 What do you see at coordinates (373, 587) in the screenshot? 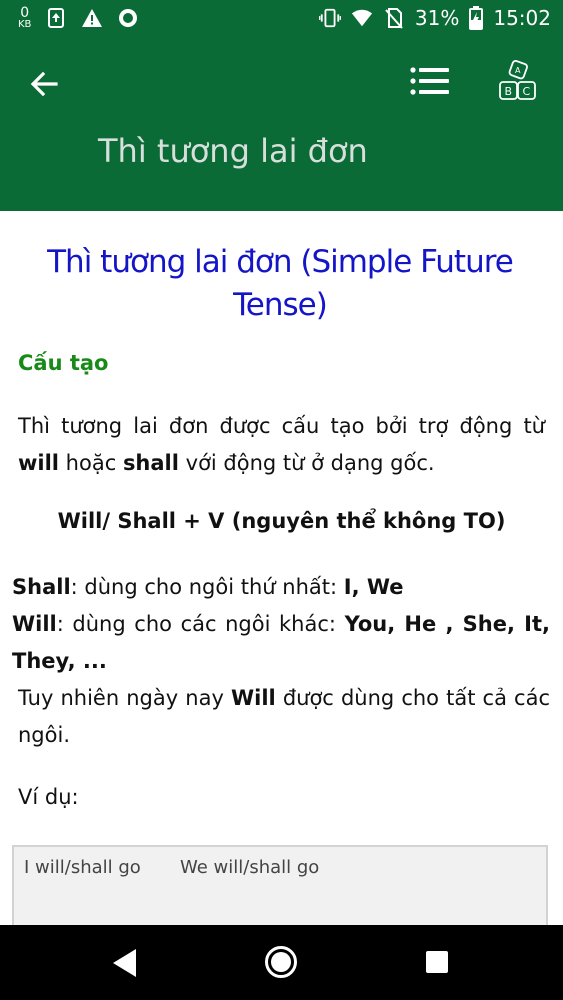
I see `pronouns: I, We` at bounding box center [373, 587].